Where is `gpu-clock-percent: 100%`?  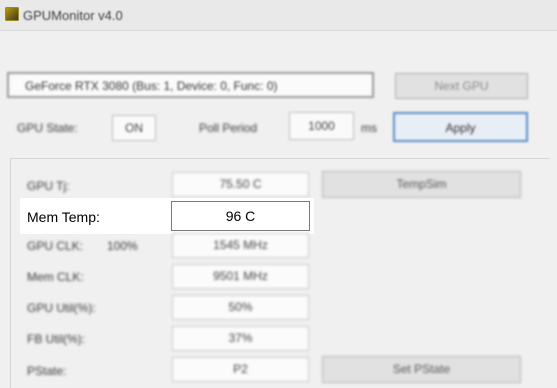
gpu-clock-percent: 100% is located at coordinates (122, 246).